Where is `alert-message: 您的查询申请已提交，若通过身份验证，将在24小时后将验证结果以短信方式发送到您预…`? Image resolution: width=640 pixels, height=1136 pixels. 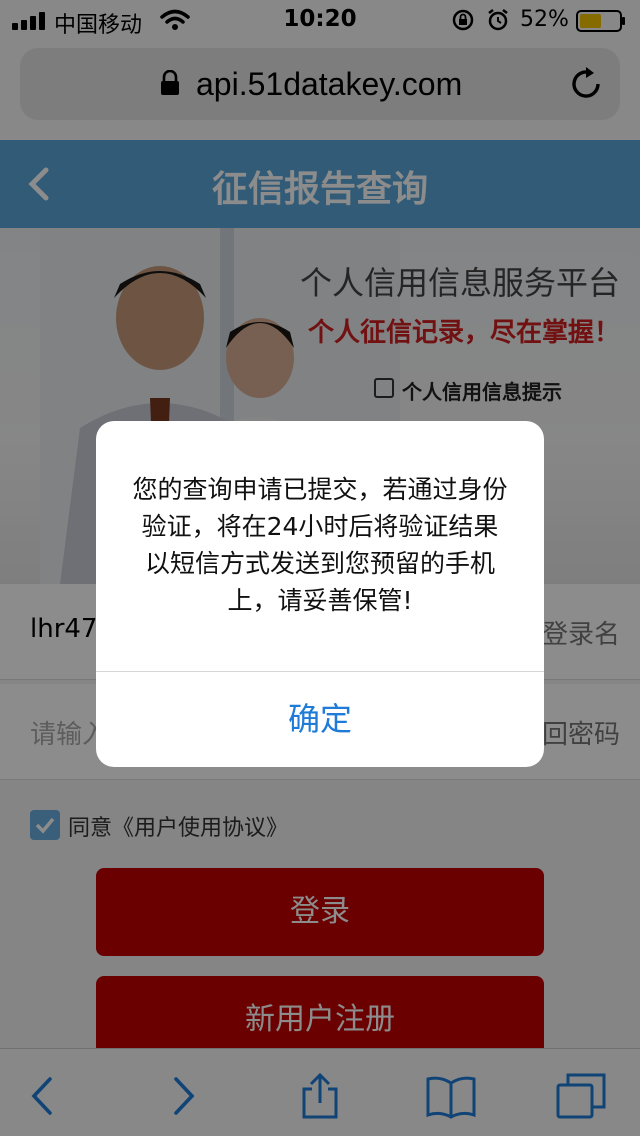 alert-message: 您的查询申请已提交，若通过身份验证，将在24小时后将验证结果以短信方式发送到您预… is located at coordinates (320, 545).